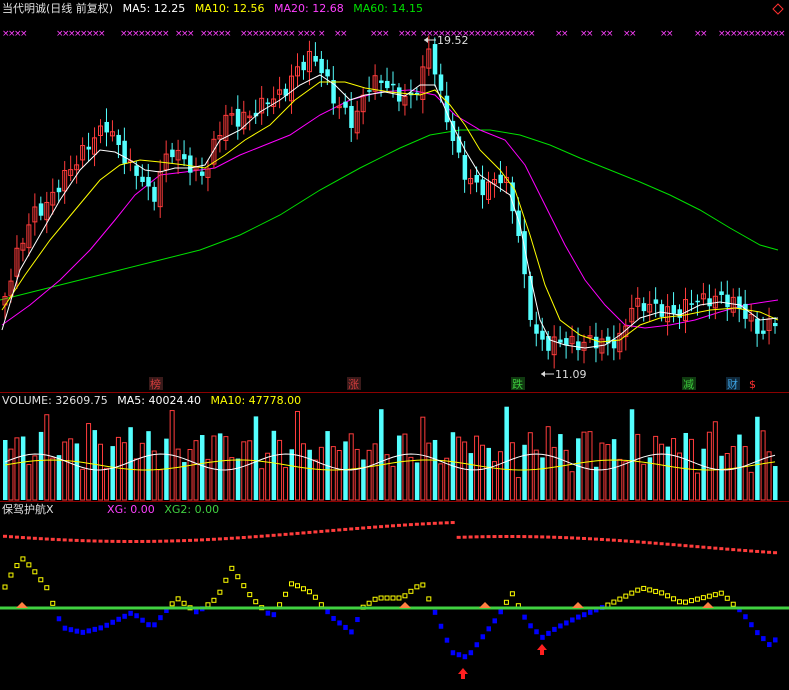 The height and width of the screenshot is (690, 789). I want to click on diamond-icon, so click(778, 9).